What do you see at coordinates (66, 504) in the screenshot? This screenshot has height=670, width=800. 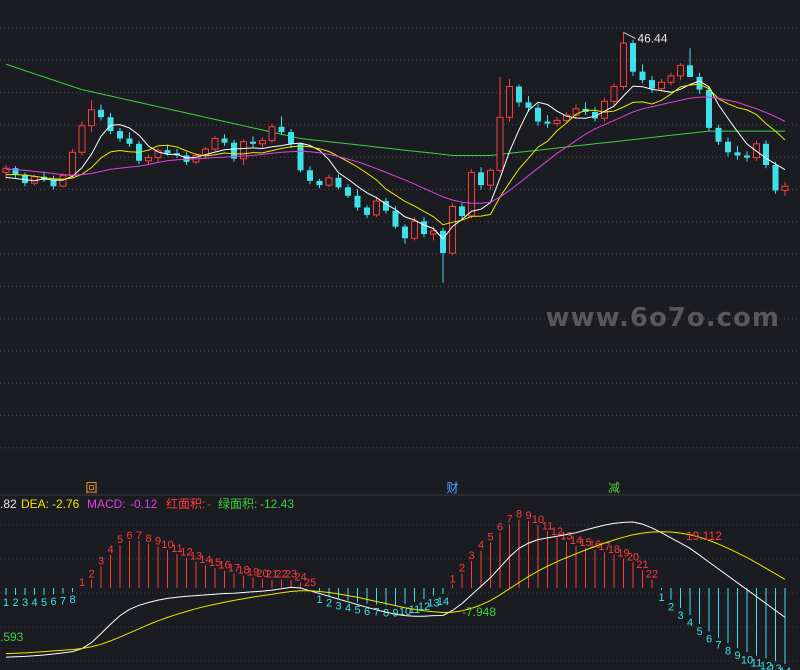 I see `dea-value: -2.76` at bounding box center [66, 504].